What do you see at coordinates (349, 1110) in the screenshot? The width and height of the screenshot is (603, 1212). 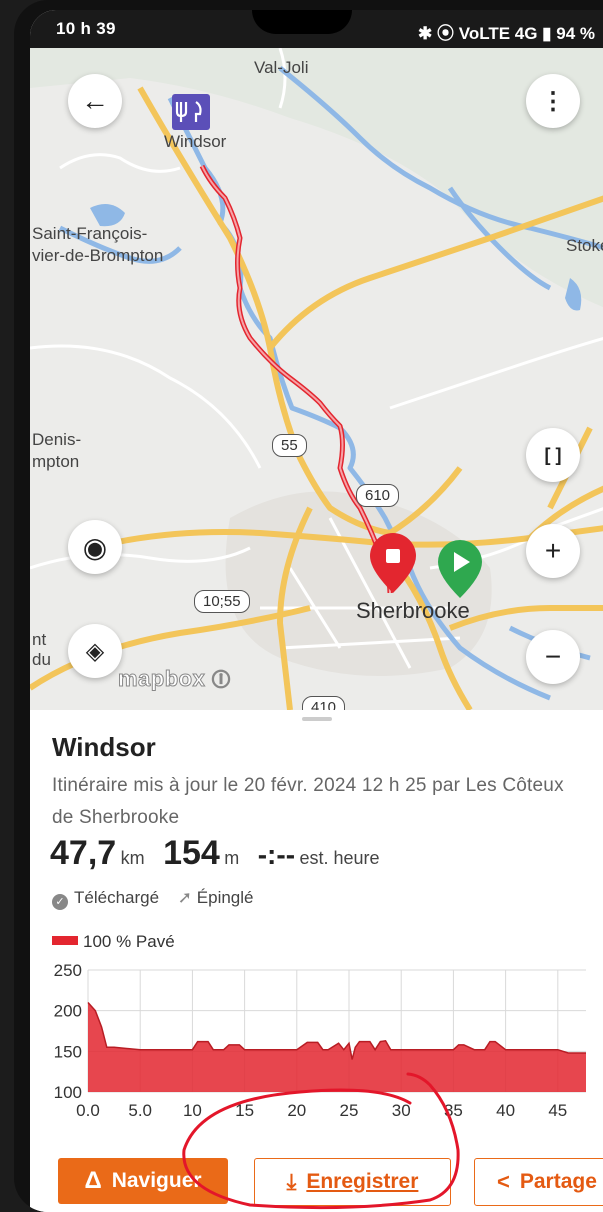 I see `x-tick-label: 25` at bounding box center [349, 1110].